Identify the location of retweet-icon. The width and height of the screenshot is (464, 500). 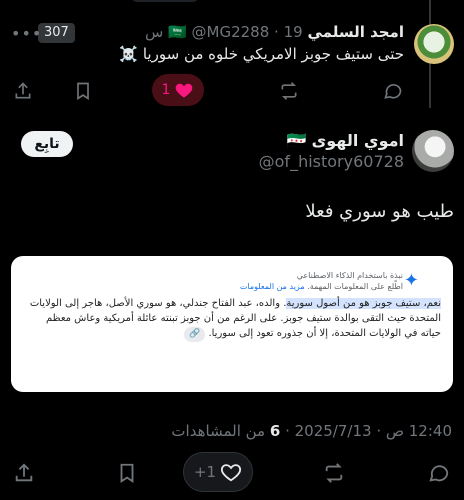
(289, 91).